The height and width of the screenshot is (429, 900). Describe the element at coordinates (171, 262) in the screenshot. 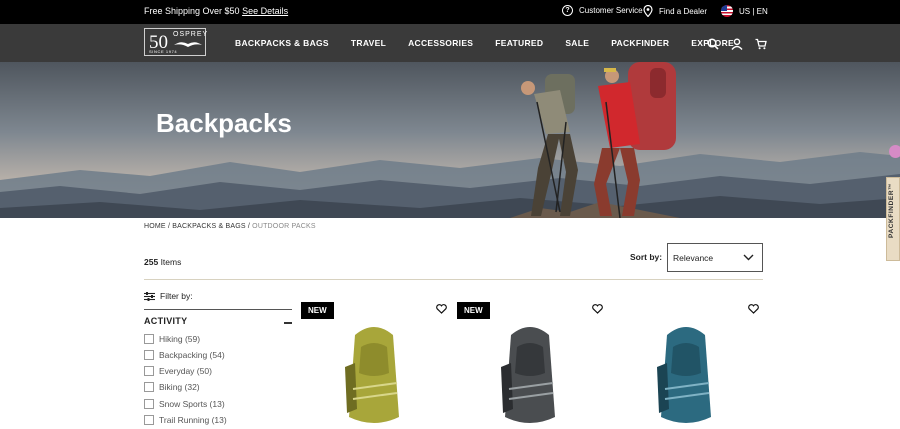

I see `results-count-label: Items` at that location.